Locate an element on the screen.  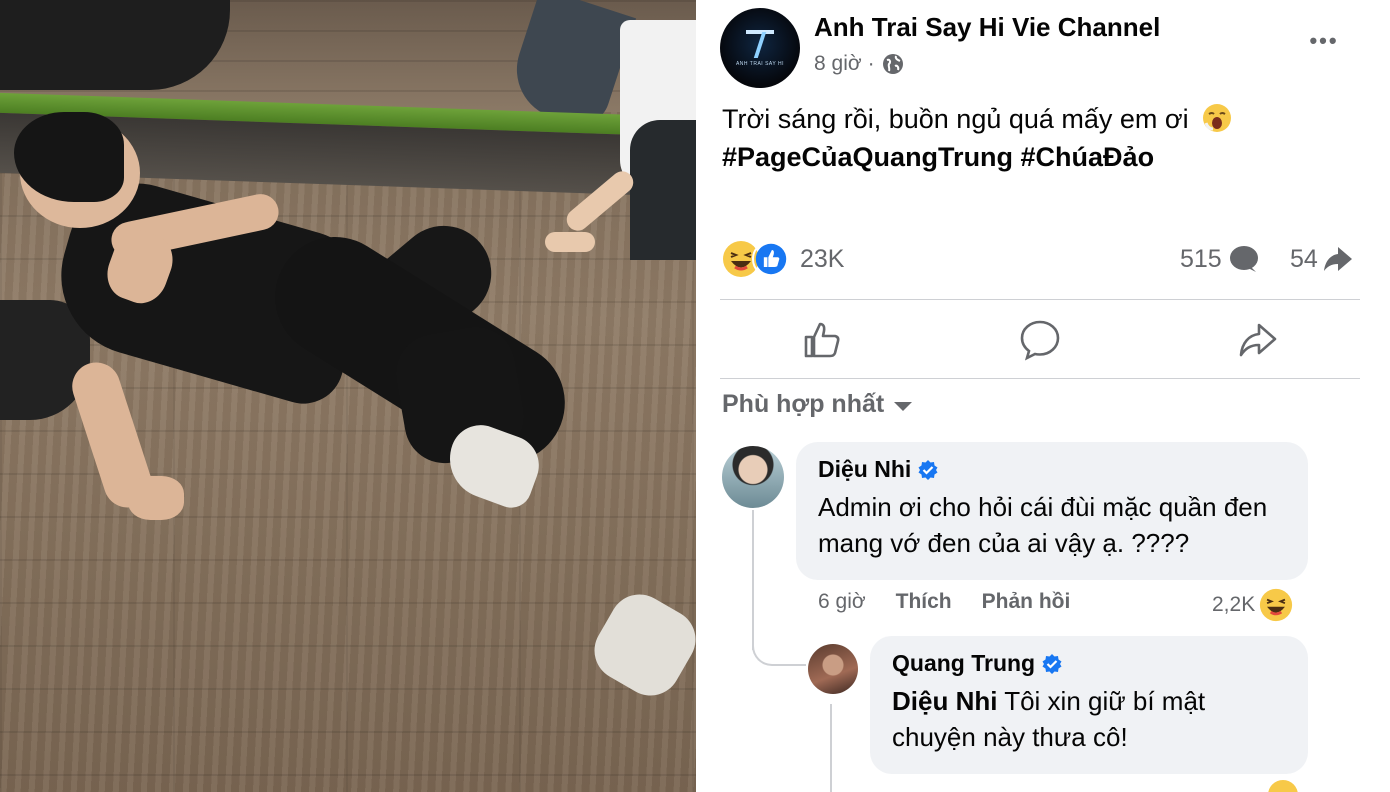
seated-person-pants is located at coordinates (663, 190).